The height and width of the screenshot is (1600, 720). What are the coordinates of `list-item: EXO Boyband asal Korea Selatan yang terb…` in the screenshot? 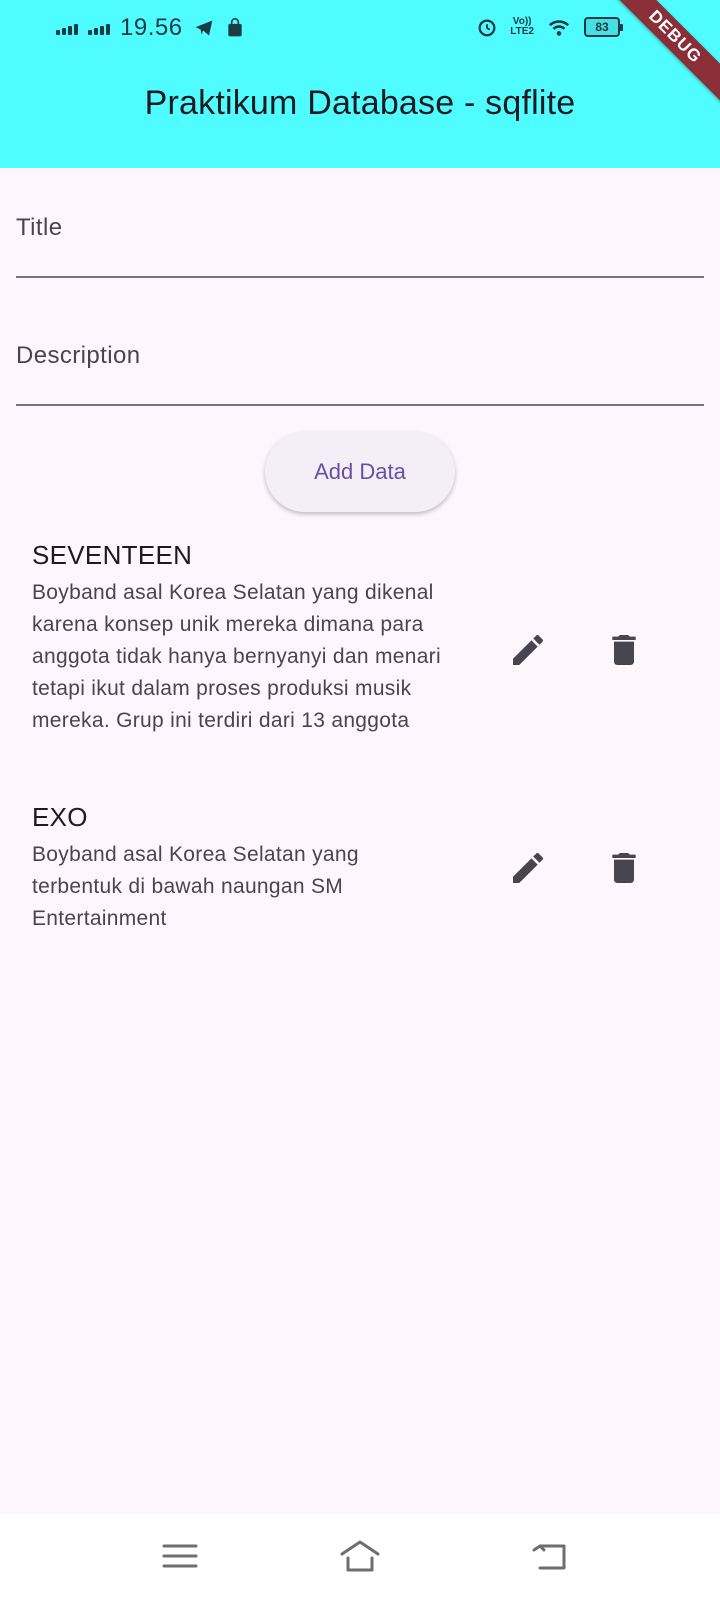 It's located at (362, 868).